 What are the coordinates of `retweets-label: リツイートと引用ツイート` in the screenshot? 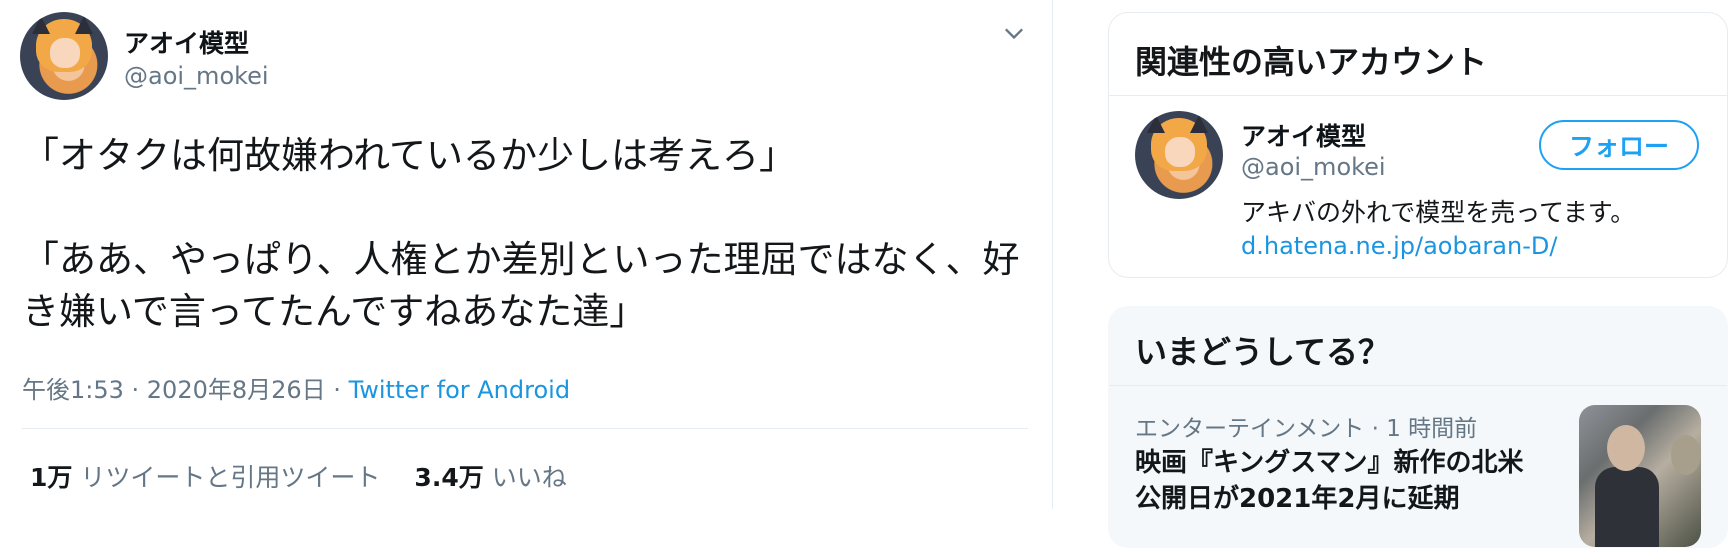 It's located at (230, 477).